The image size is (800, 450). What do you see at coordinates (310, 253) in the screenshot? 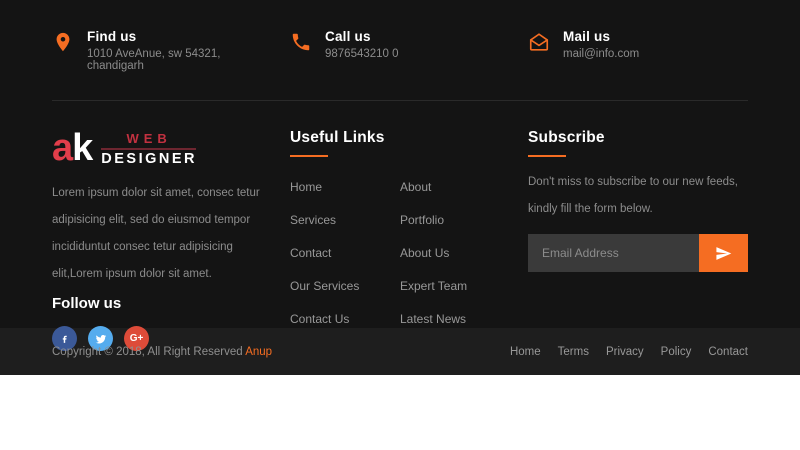
I see `link-contact: Contact` at bounding box center [310, 253].